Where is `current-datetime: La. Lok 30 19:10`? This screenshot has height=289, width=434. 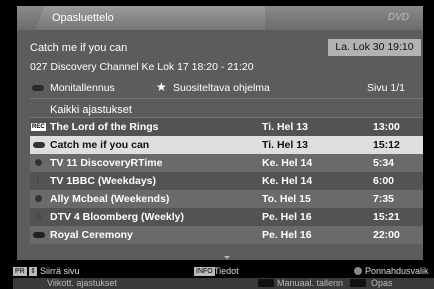
current-datetime: La. Lok 30 19:10 is located at coordinates (374, 47).